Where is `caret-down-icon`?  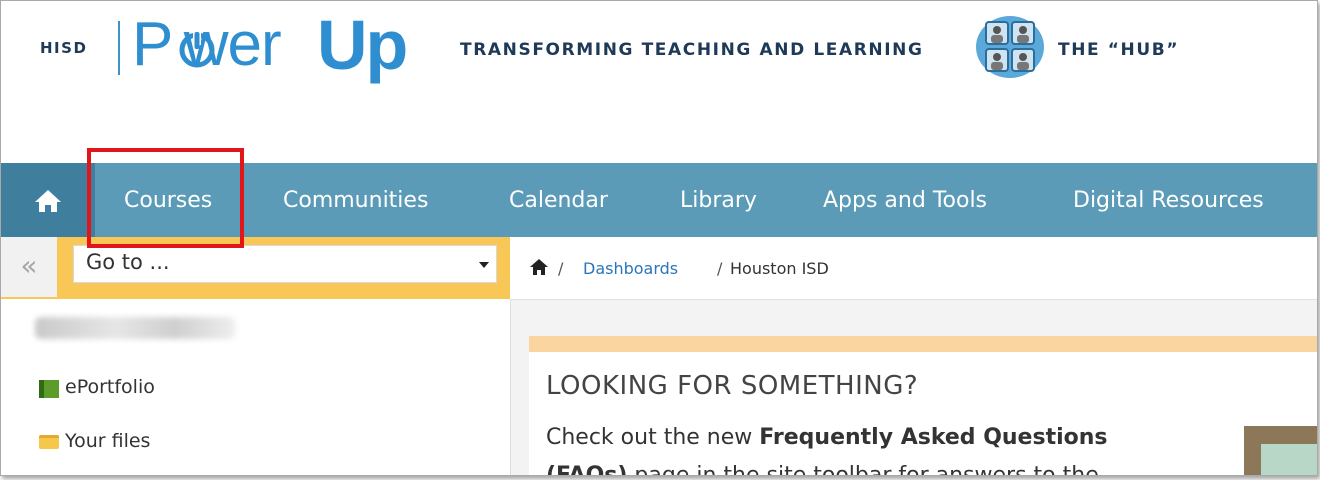 caret-down-icon is located at coordinates (484, 265).